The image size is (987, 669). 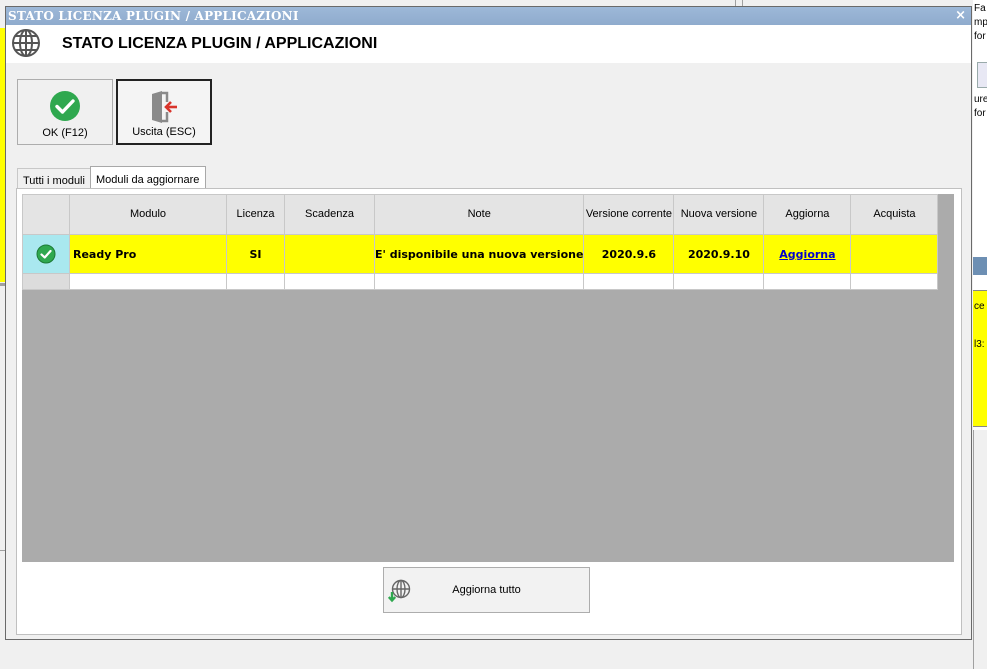 What do you see at coordinates (894, 214) in the screenshot?
I see `column-header: Acquista` at bounding box center [894, 214].